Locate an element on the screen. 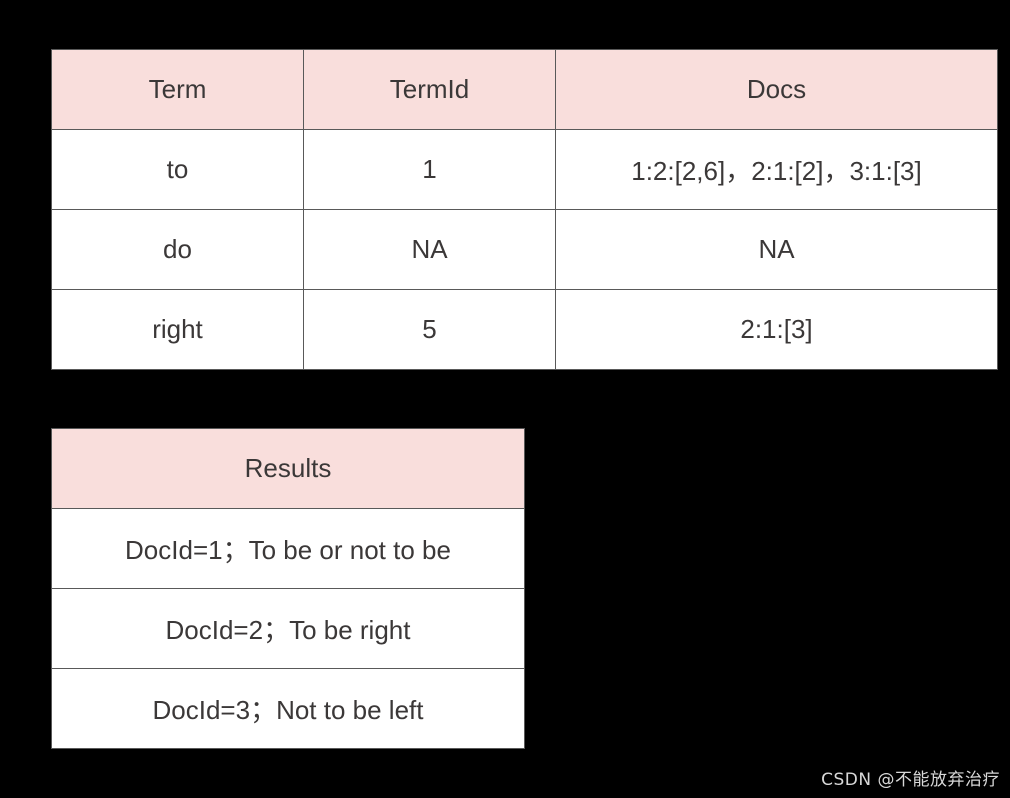 The height and width of the screenshot is (798, 1010). results-row: DocId=3；Not to be left is located at coordinates (288, 708).